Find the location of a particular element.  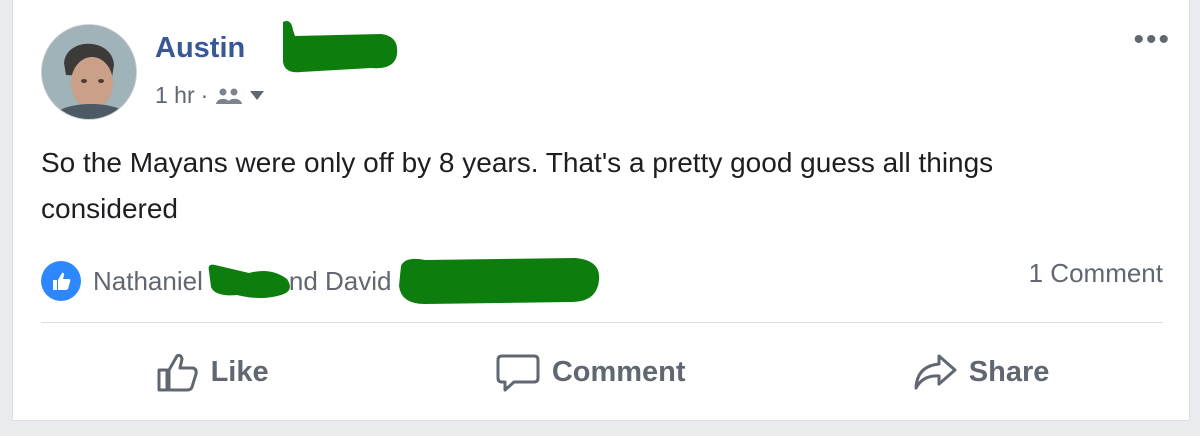

reactor-name-2: nd David is located at coordinates (340, 281).